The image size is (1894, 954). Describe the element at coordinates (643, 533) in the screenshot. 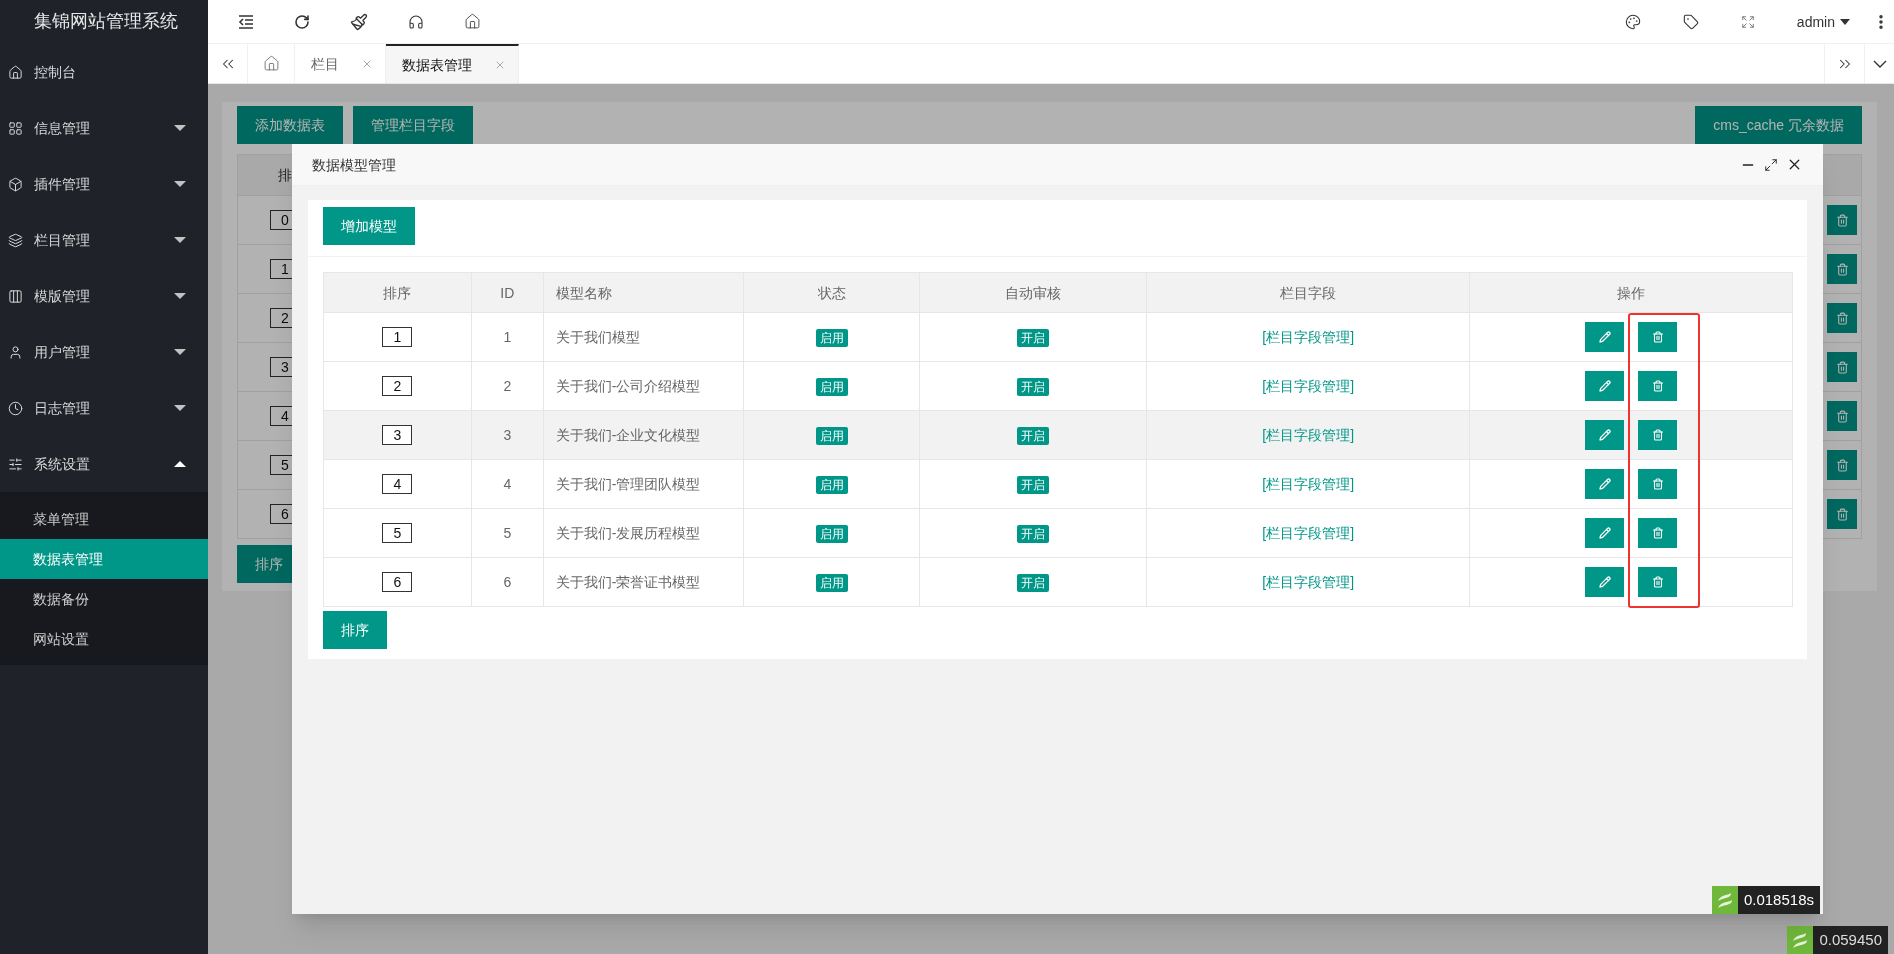

I see `table-cell: 关于我们-发展历程模型` at that location.